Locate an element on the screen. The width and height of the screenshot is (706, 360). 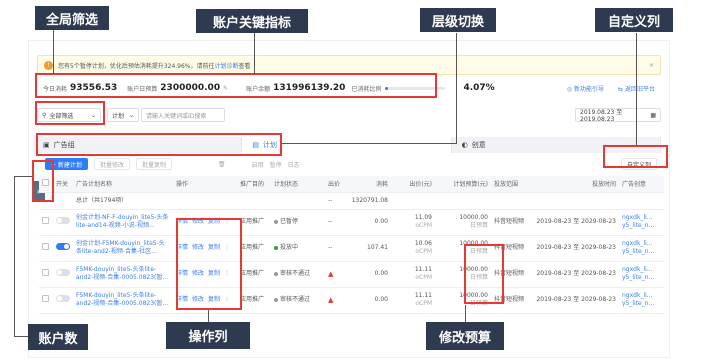
col-header: 计划状态 is located at coordinates (298, 184).